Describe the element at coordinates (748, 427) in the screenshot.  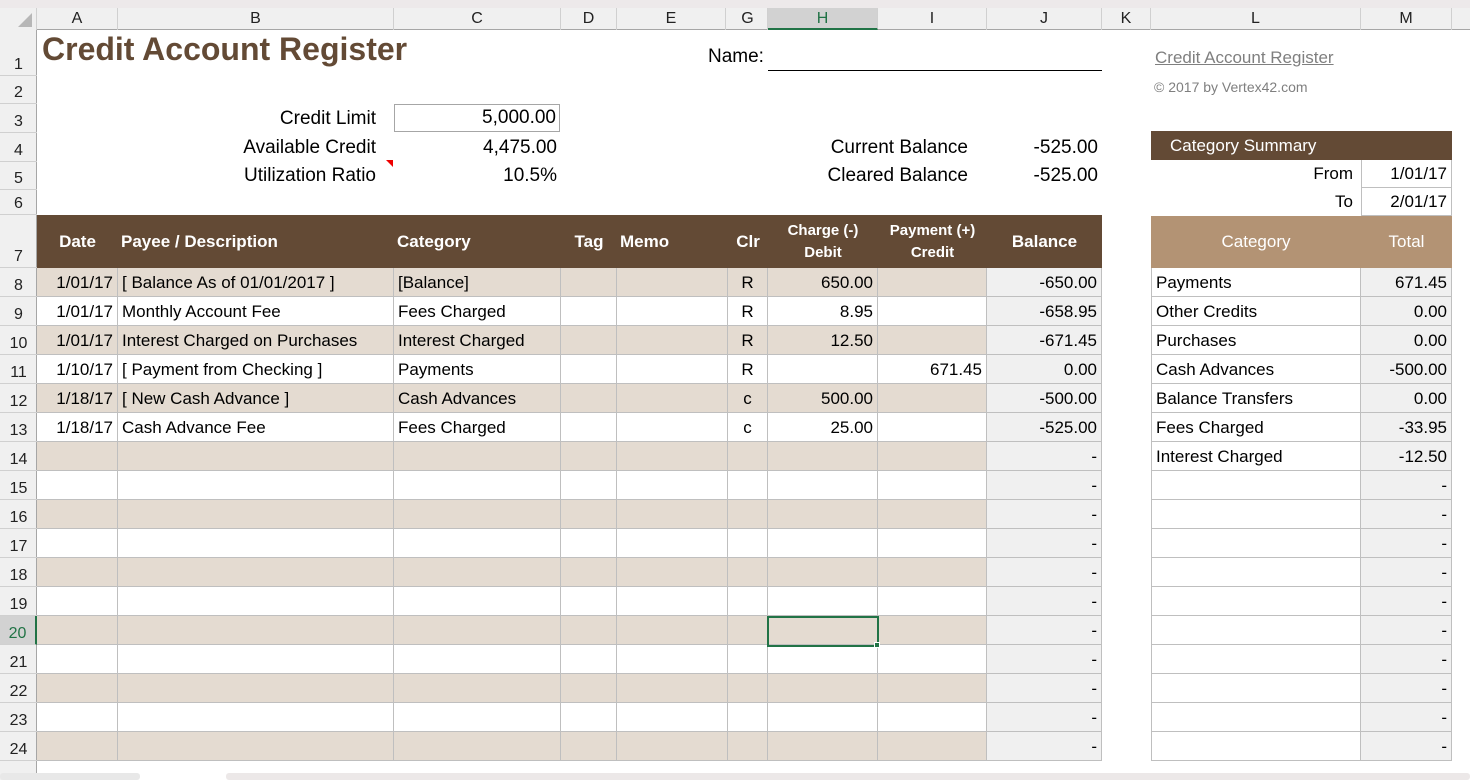
I see `cell-clr: c` at that location.